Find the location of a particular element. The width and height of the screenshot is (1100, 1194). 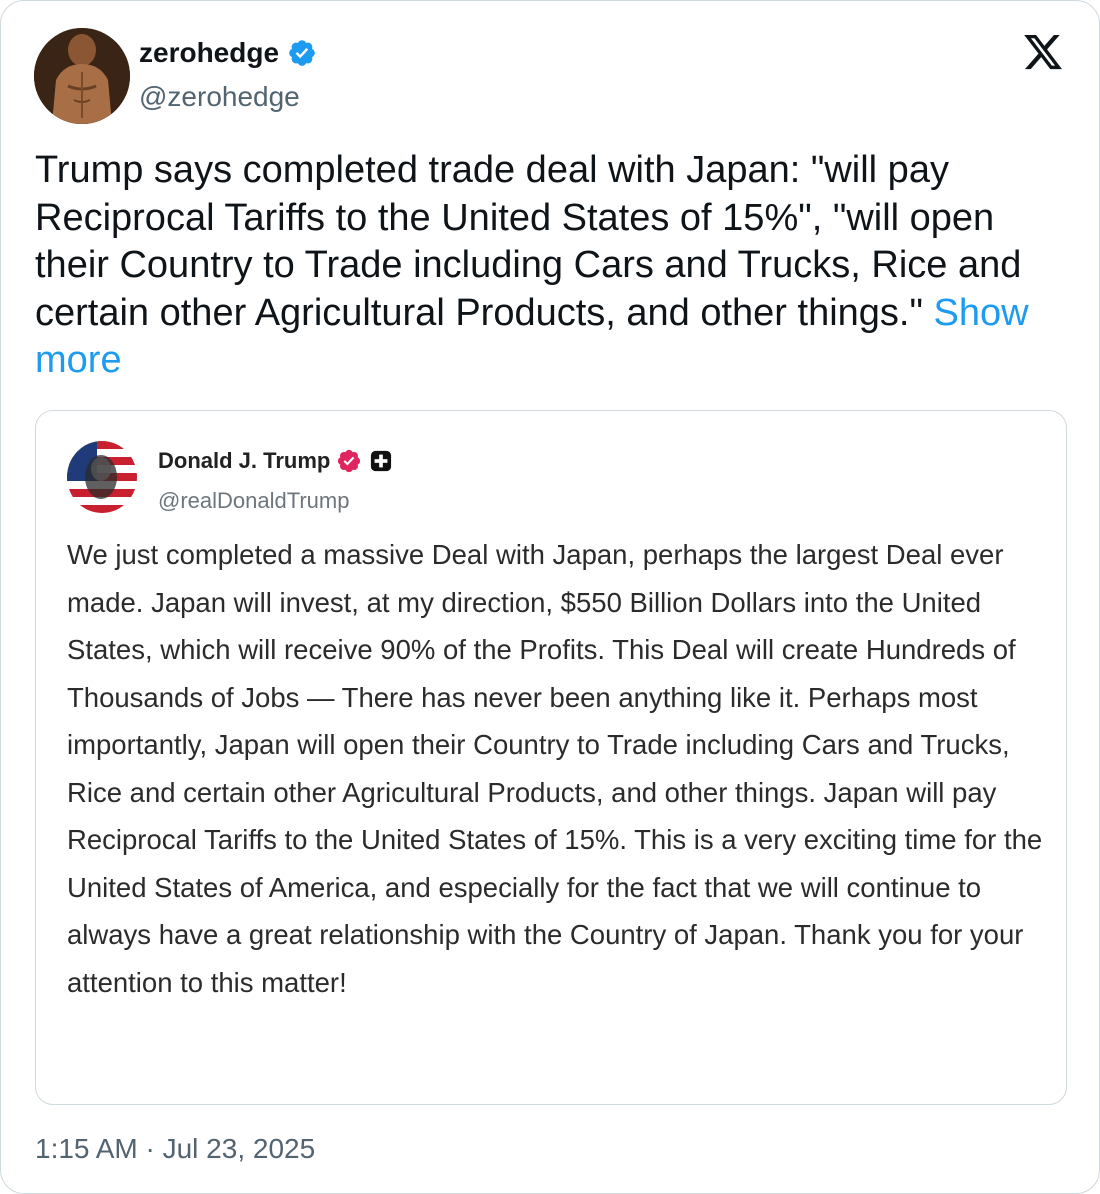

flag-portrait-avatar is located at coordinates (102, 477).